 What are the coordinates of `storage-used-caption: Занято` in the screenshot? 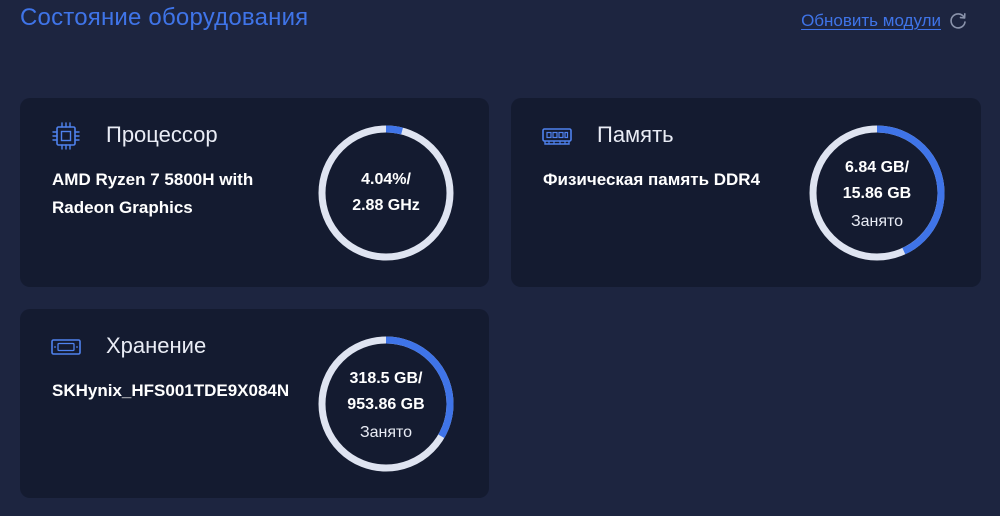 It's located at (386, 432).